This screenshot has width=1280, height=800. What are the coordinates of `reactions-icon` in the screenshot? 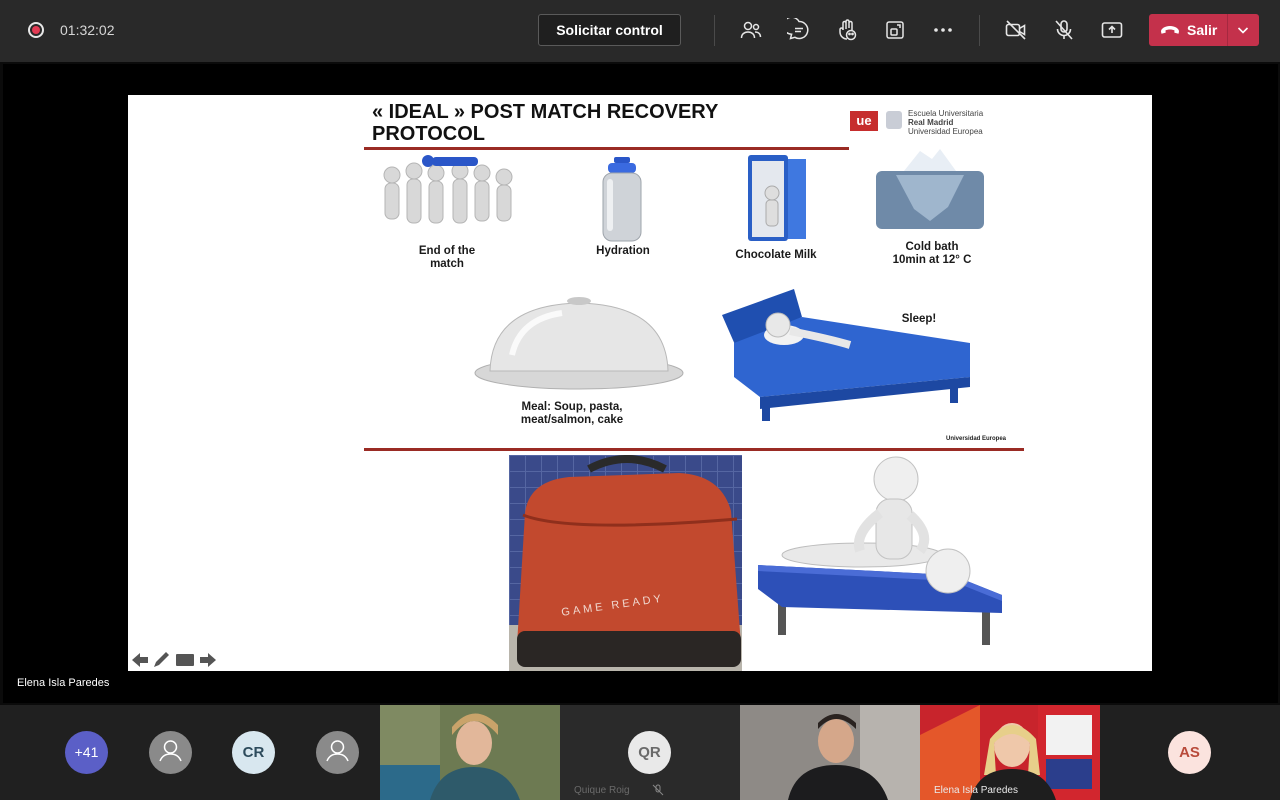 It's located at (847, 30).